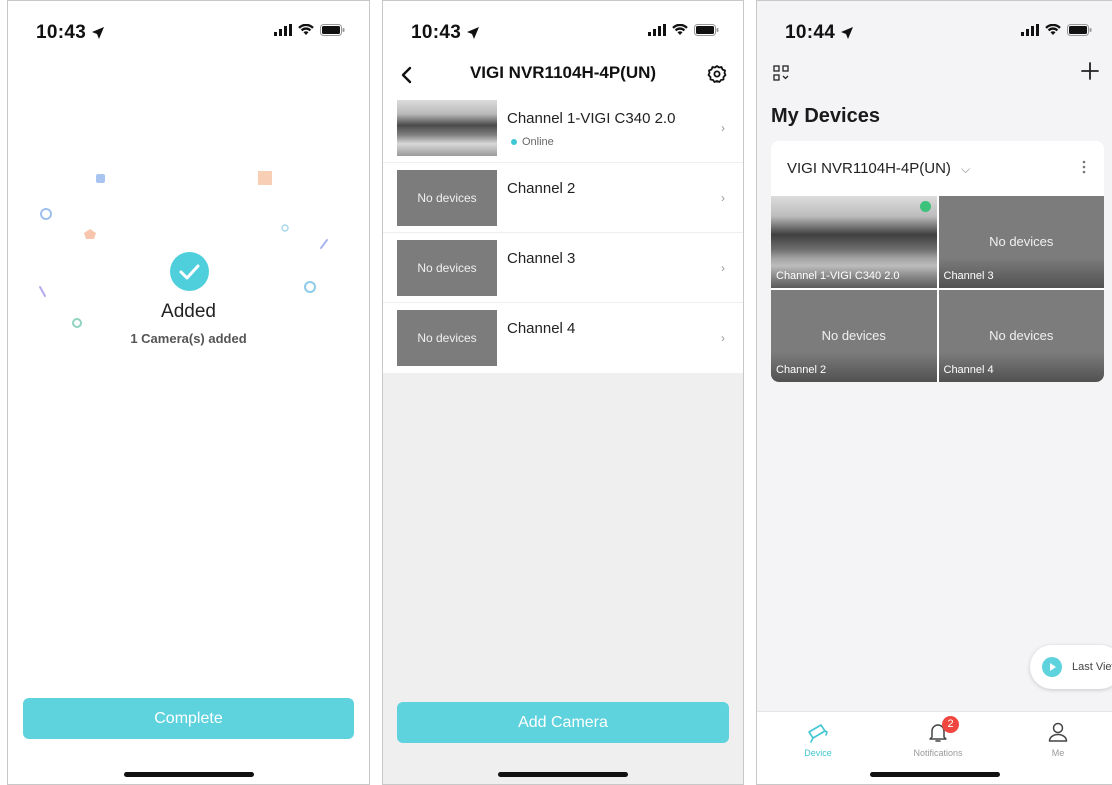 The height and width of the screenshot is (785, 1112). I want to click on camera-tile: No devices Channel 4, so click(1021, 336).